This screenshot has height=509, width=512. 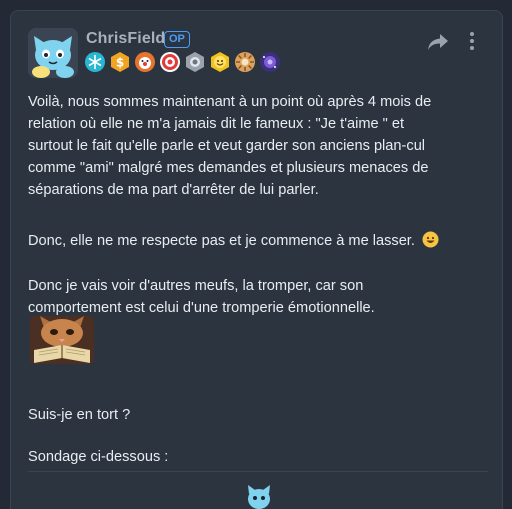 I want to click on paragraph-5: Sondage ci-dessous :, so click(x=98, y=457).